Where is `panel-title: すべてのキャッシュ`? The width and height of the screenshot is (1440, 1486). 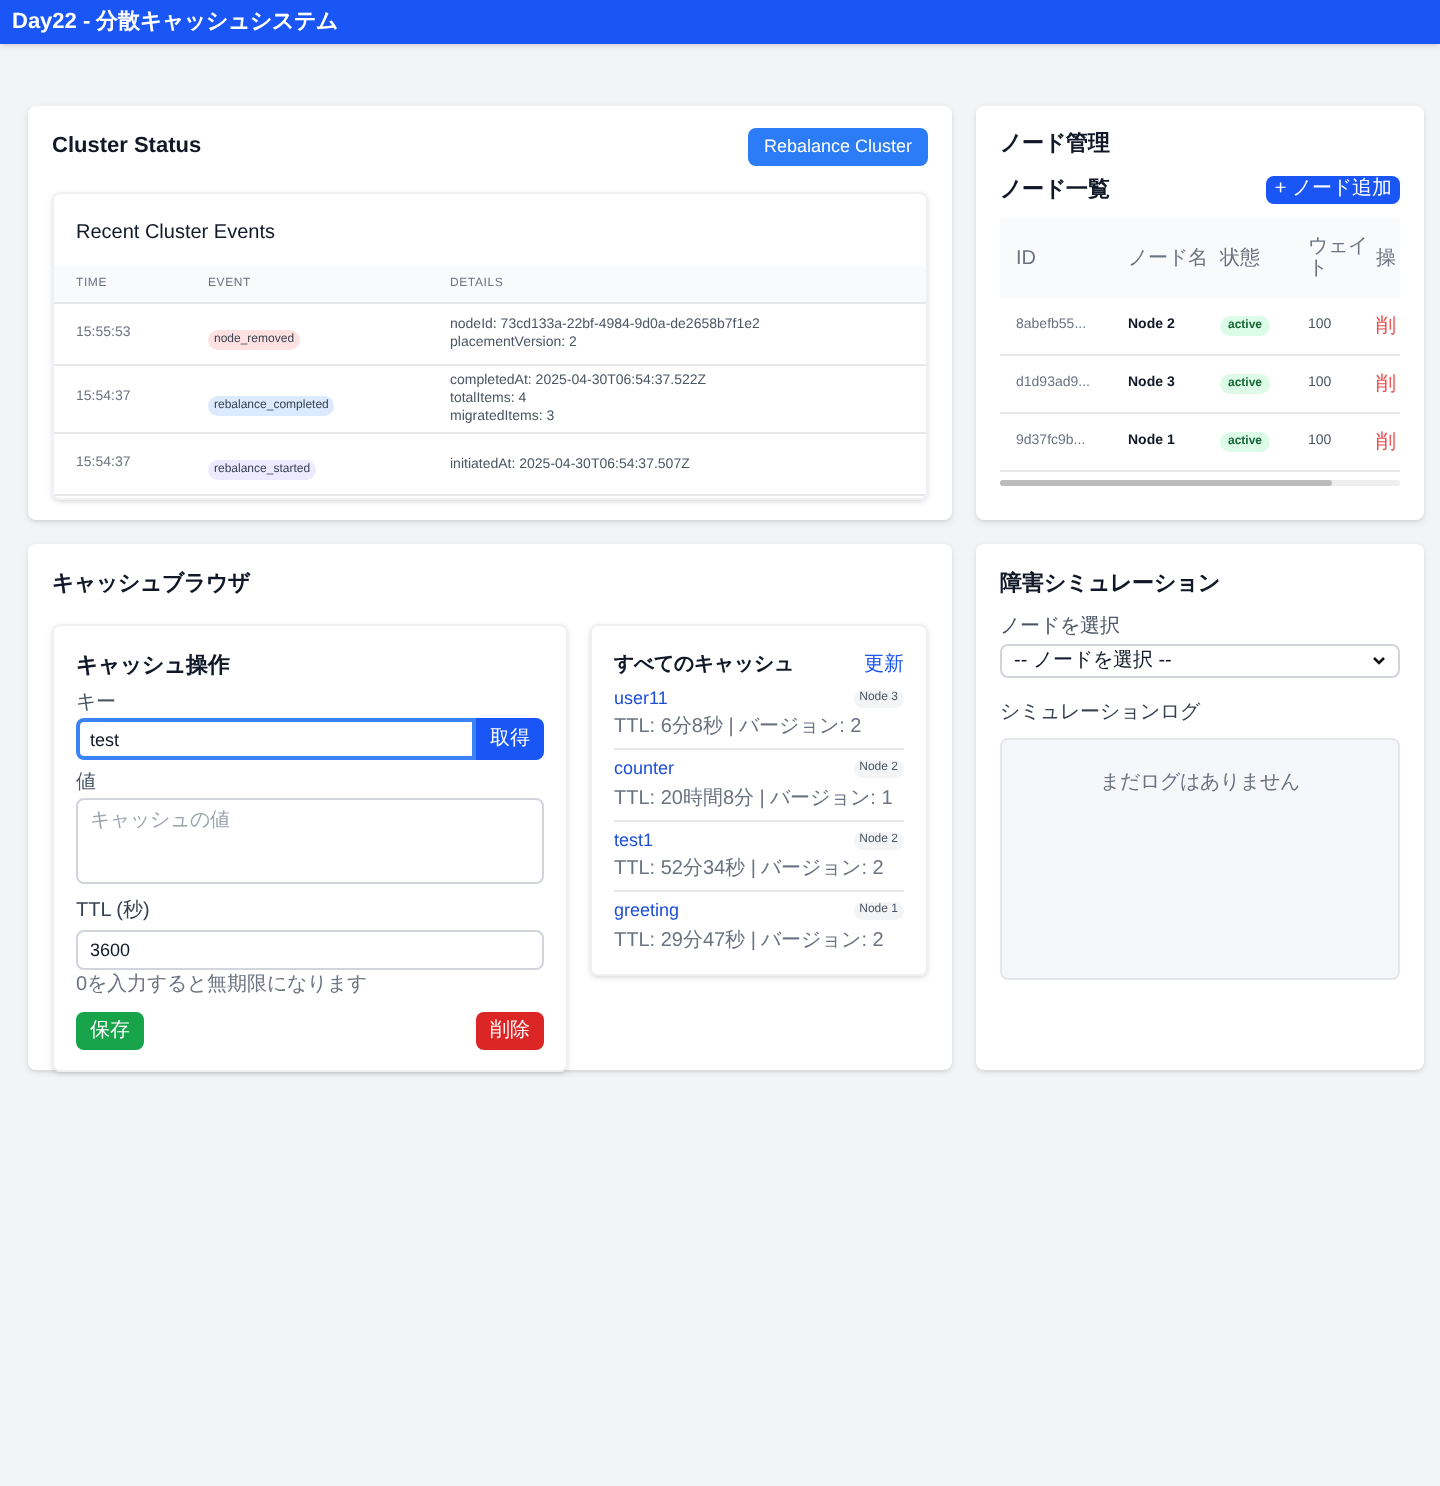
panel-title: すべてのキャッシュ is located at coordinates (704, 665).